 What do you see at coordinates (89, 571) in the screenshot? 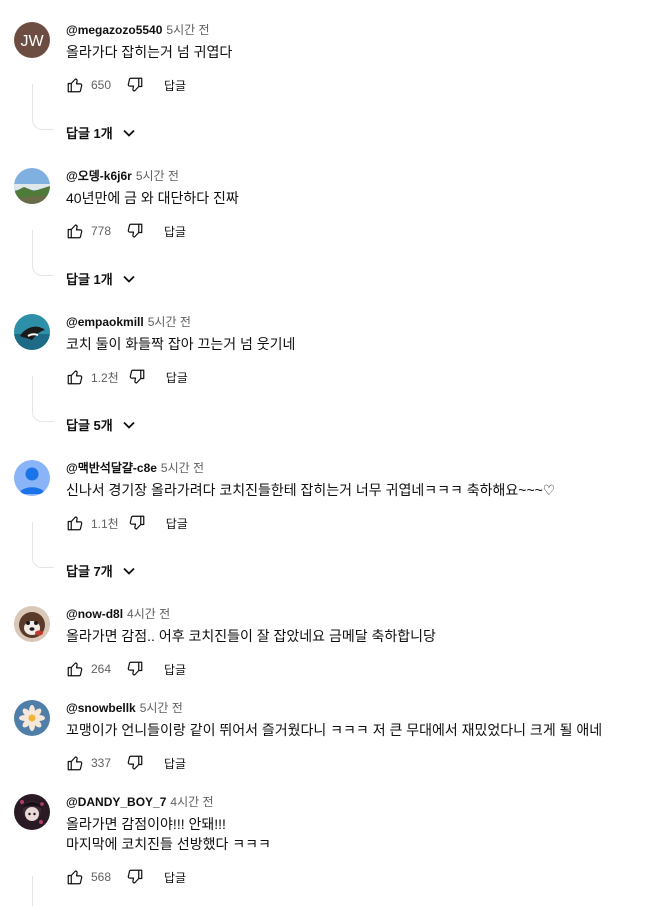
I see `replies-count-label: 답글 7개` at bounding box center [89, 571].